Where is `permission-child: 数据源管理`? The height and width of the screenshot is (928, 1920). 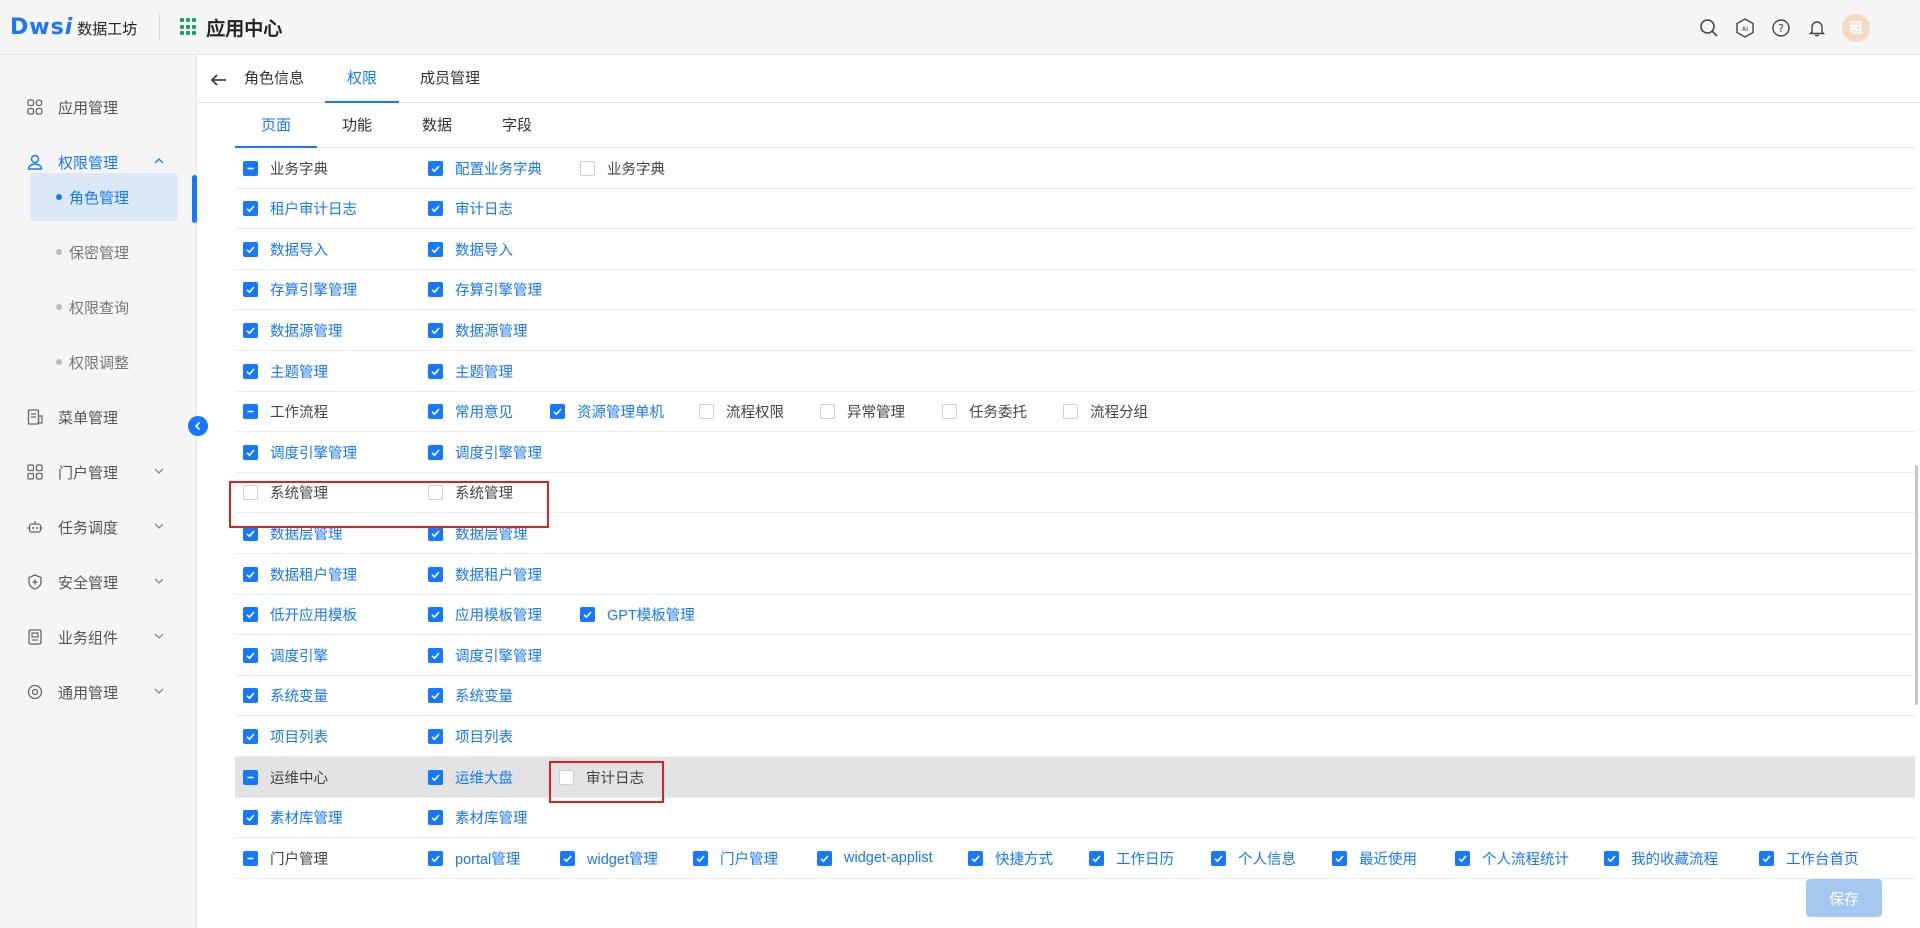 permission-child: 数据源管理 is located at coordinates (478, 330).